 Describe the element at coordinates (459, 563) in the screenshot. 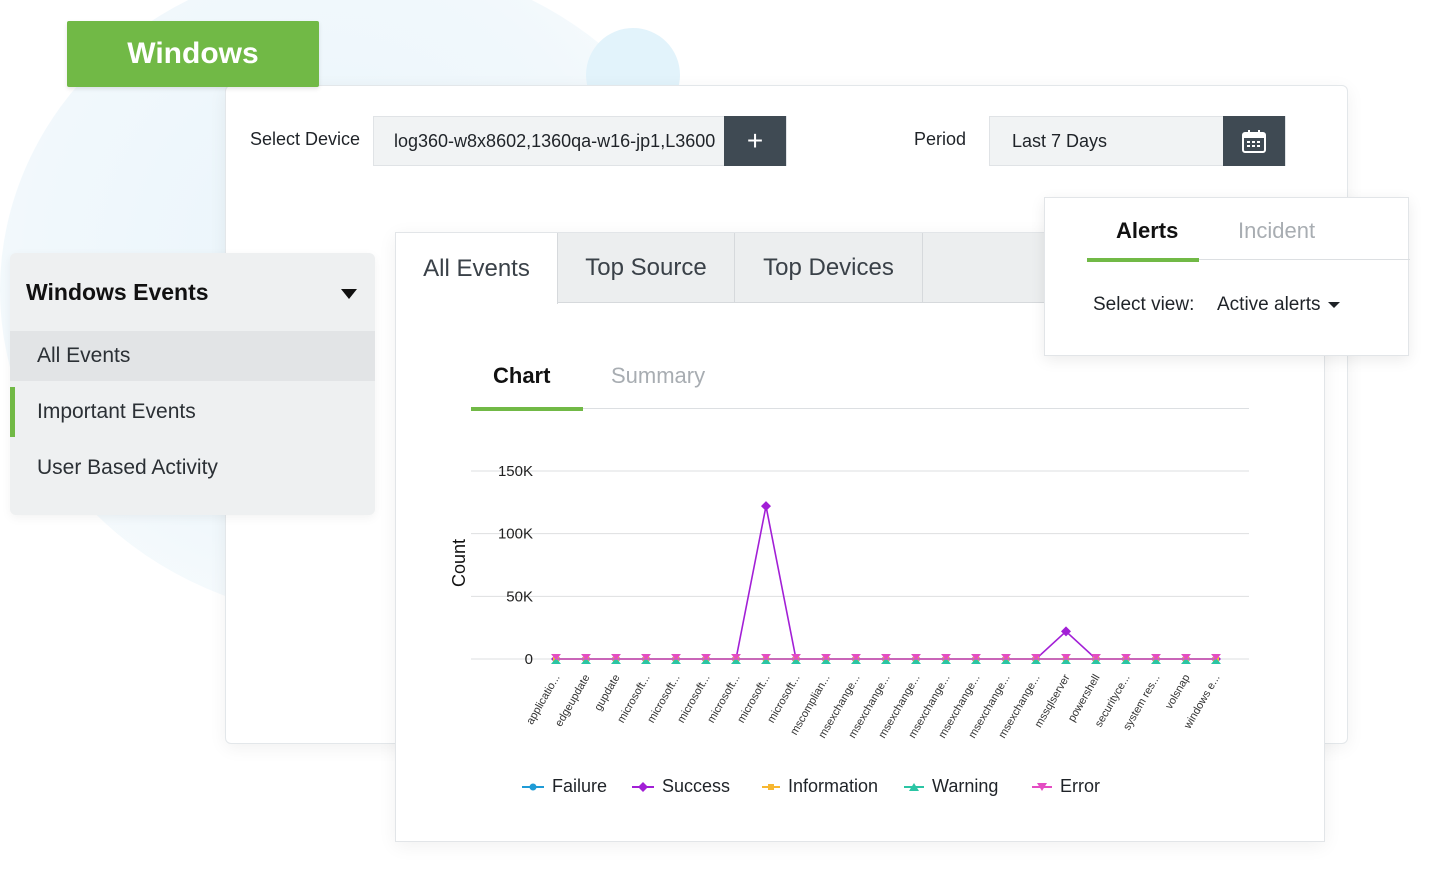

I see `y-axis-label: Count` at that location.